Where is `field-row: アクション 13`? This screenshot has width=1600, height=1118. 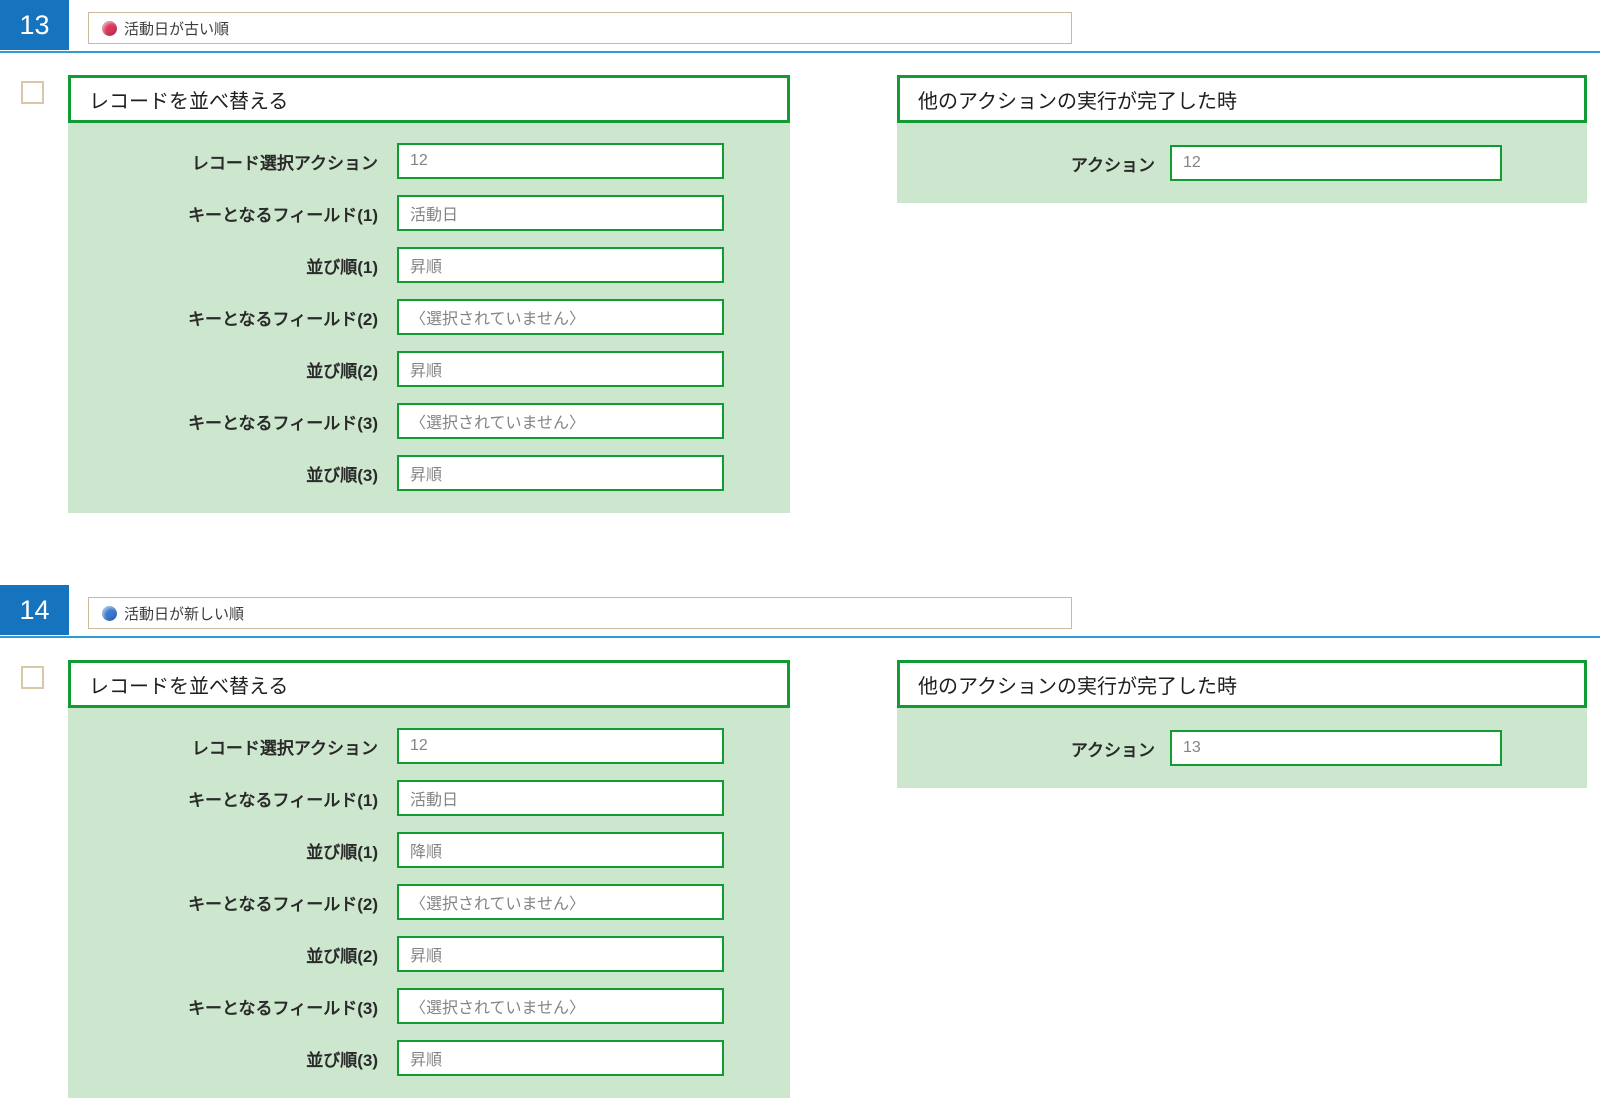 field-row: アクション 13 is located at coordinates (1242, 748).